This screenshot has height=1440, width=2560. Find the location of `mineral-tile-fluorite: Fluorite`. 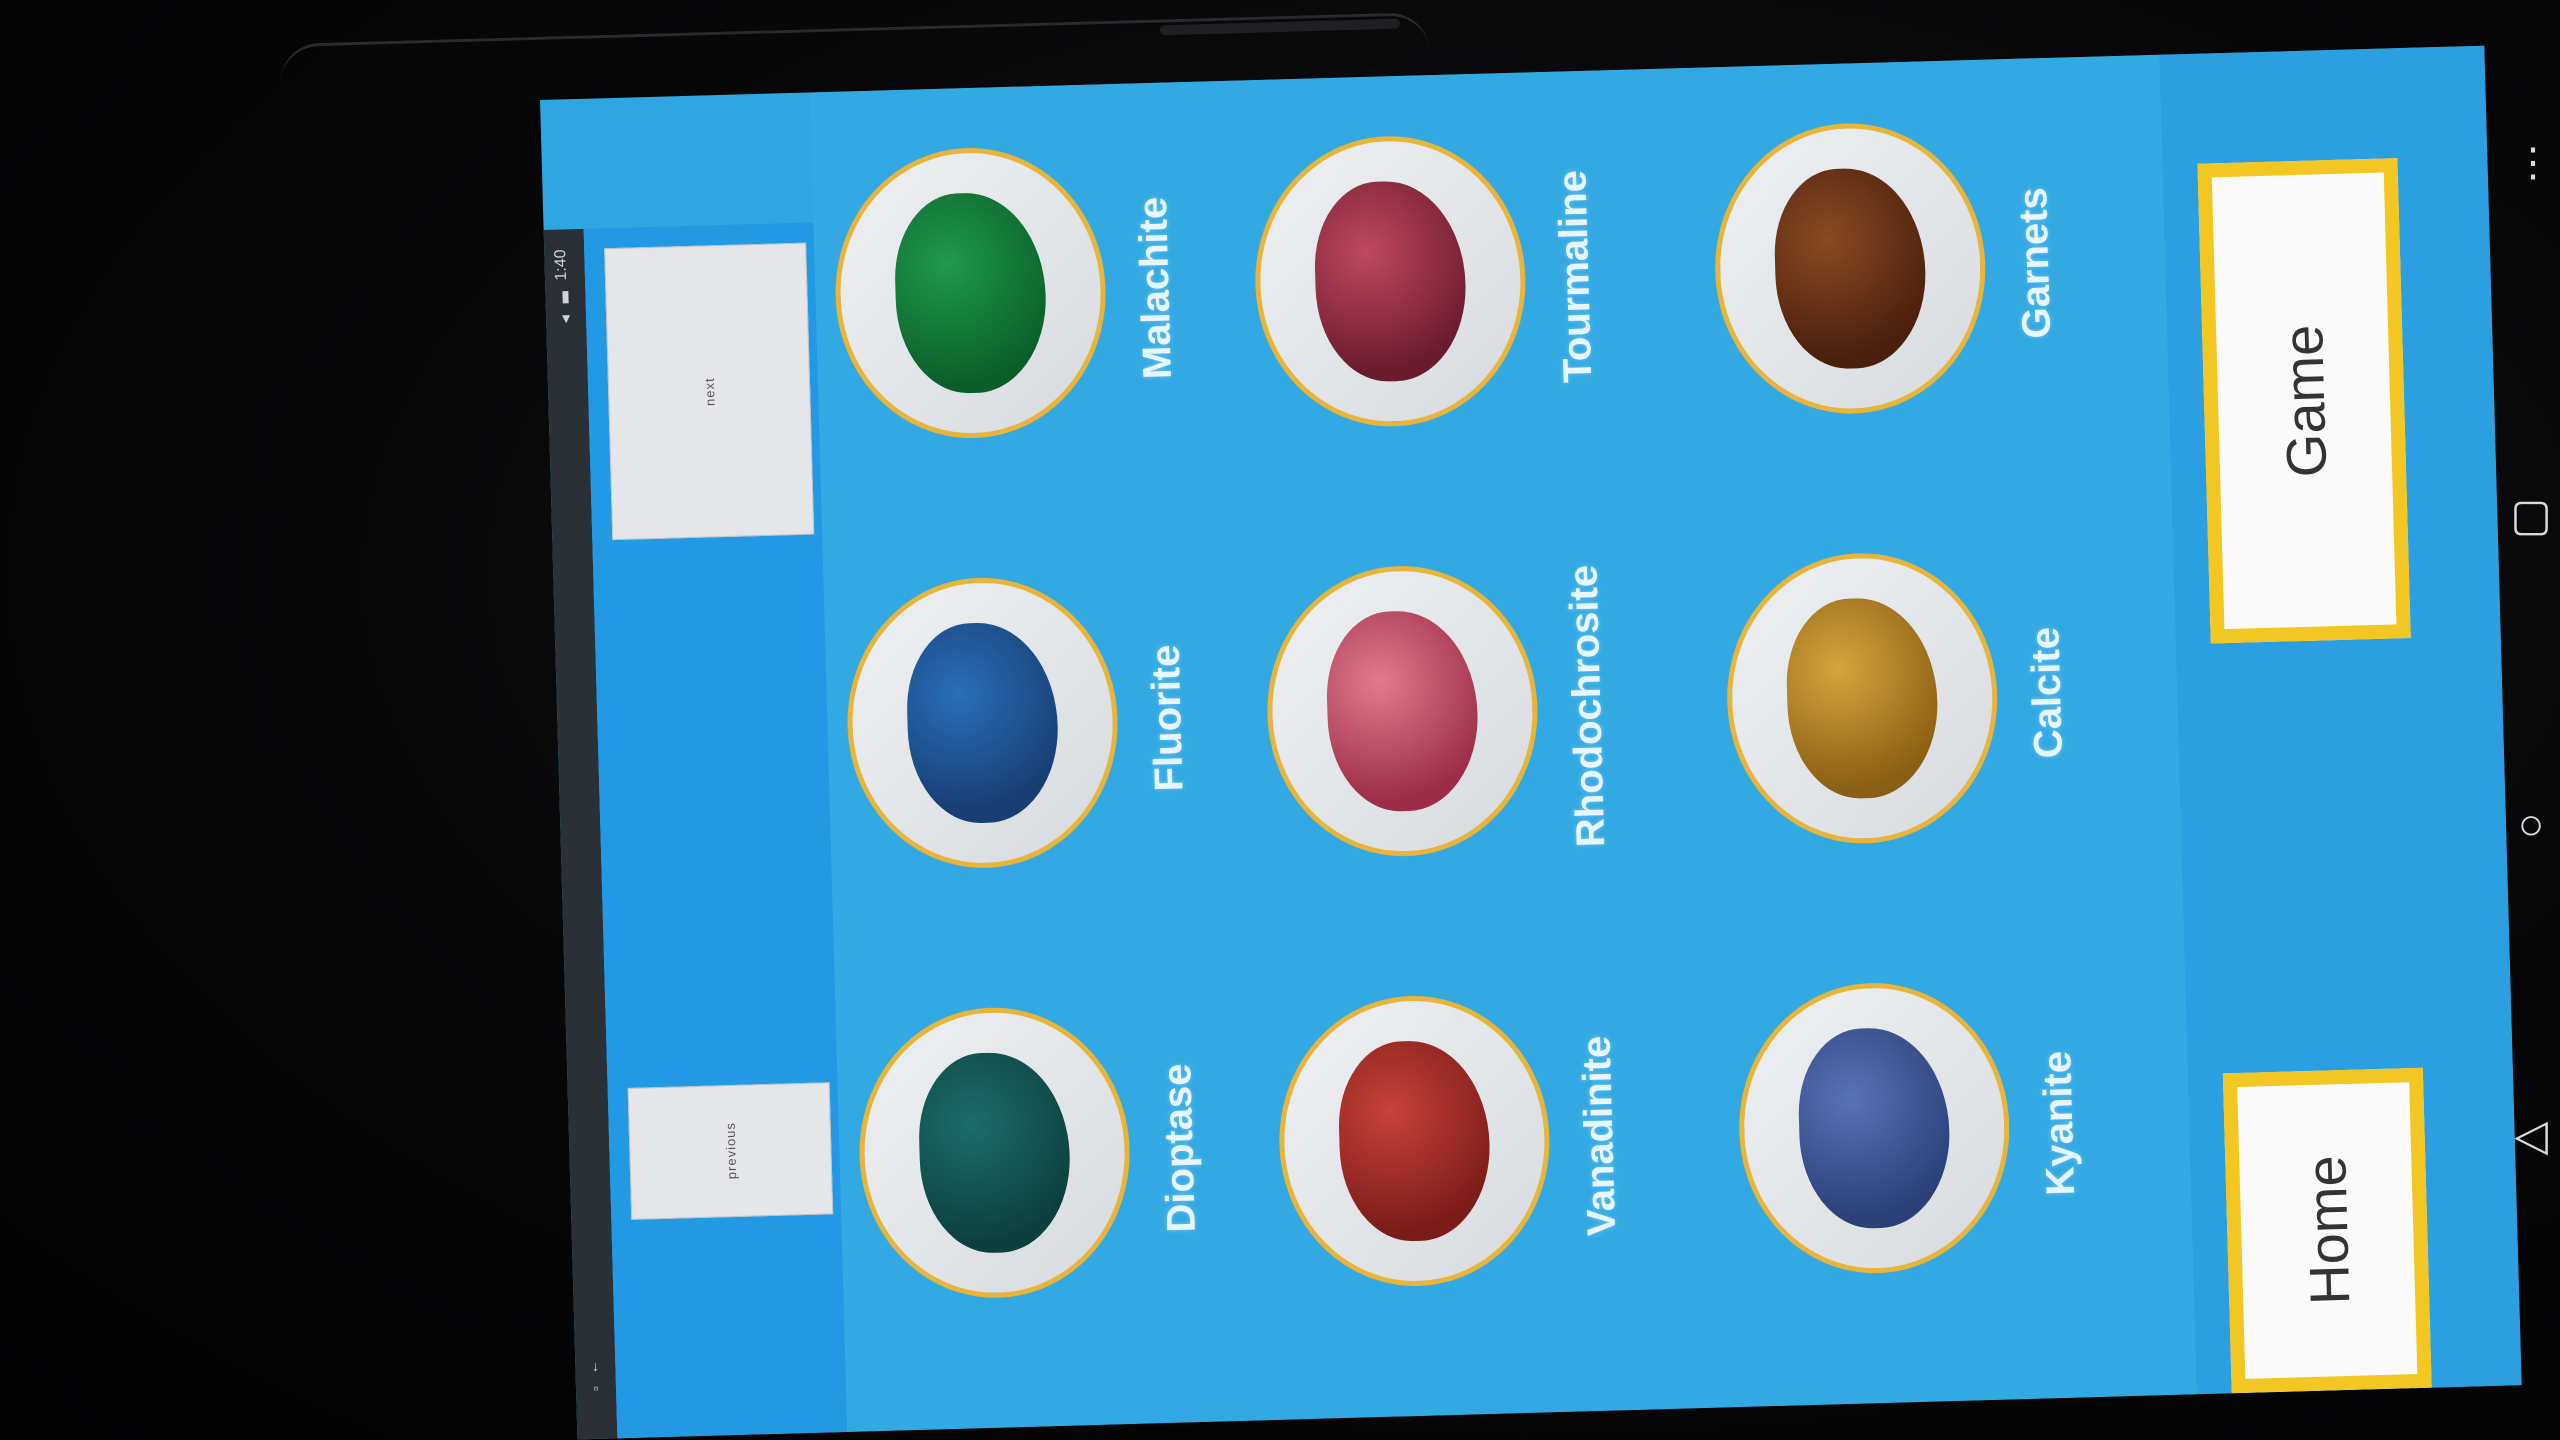

mineral-tile-fluorite: Fluorite is located at coordinates (1049, 756).